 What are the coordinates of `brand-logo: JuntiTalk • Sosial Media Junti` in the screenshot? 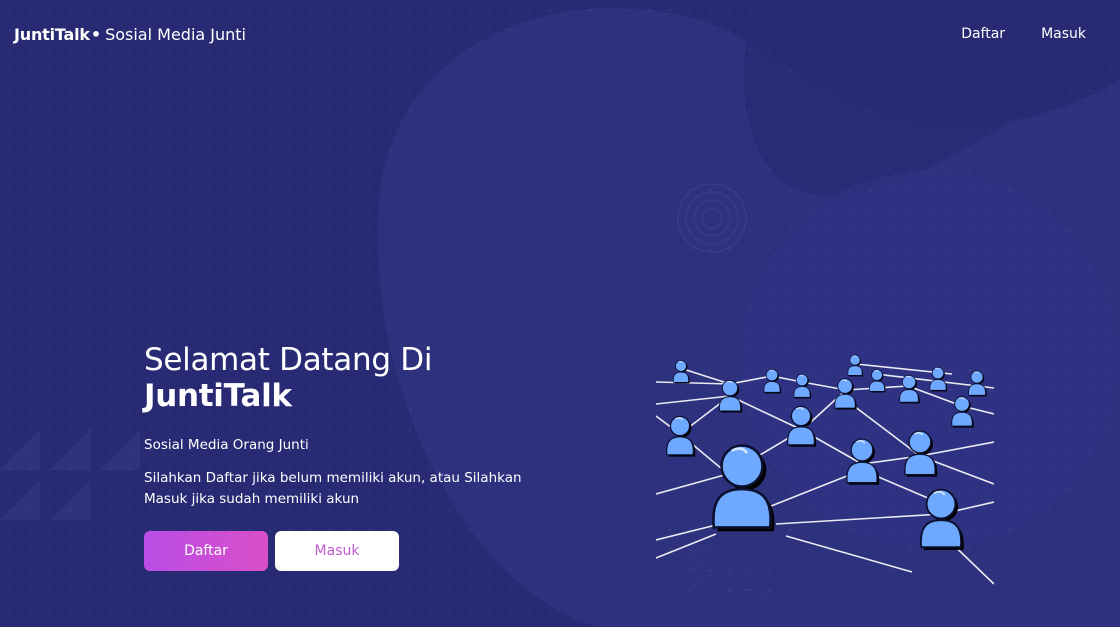 It's located at (130, 34).